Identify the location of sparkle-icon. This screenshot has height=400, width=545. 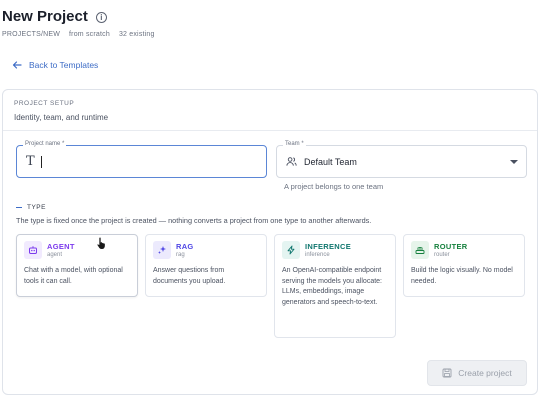
(162, 250).